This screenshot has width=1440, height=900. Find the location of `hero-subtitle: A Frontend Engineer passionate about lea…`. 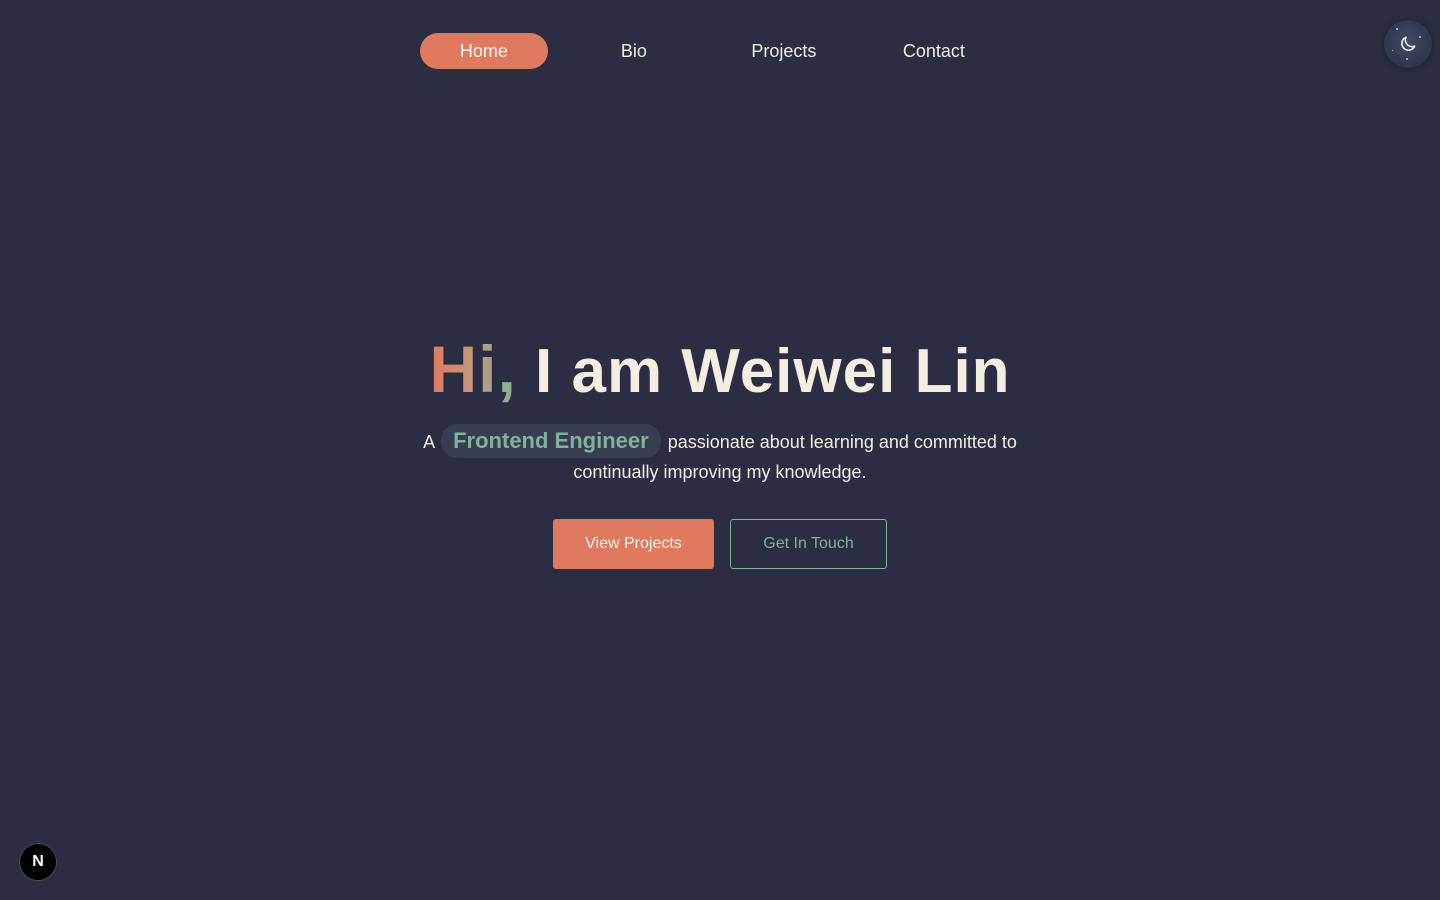

hero-subtitle: A Frontend Engineer passionate about lea… is located at coordinates (720, 455).